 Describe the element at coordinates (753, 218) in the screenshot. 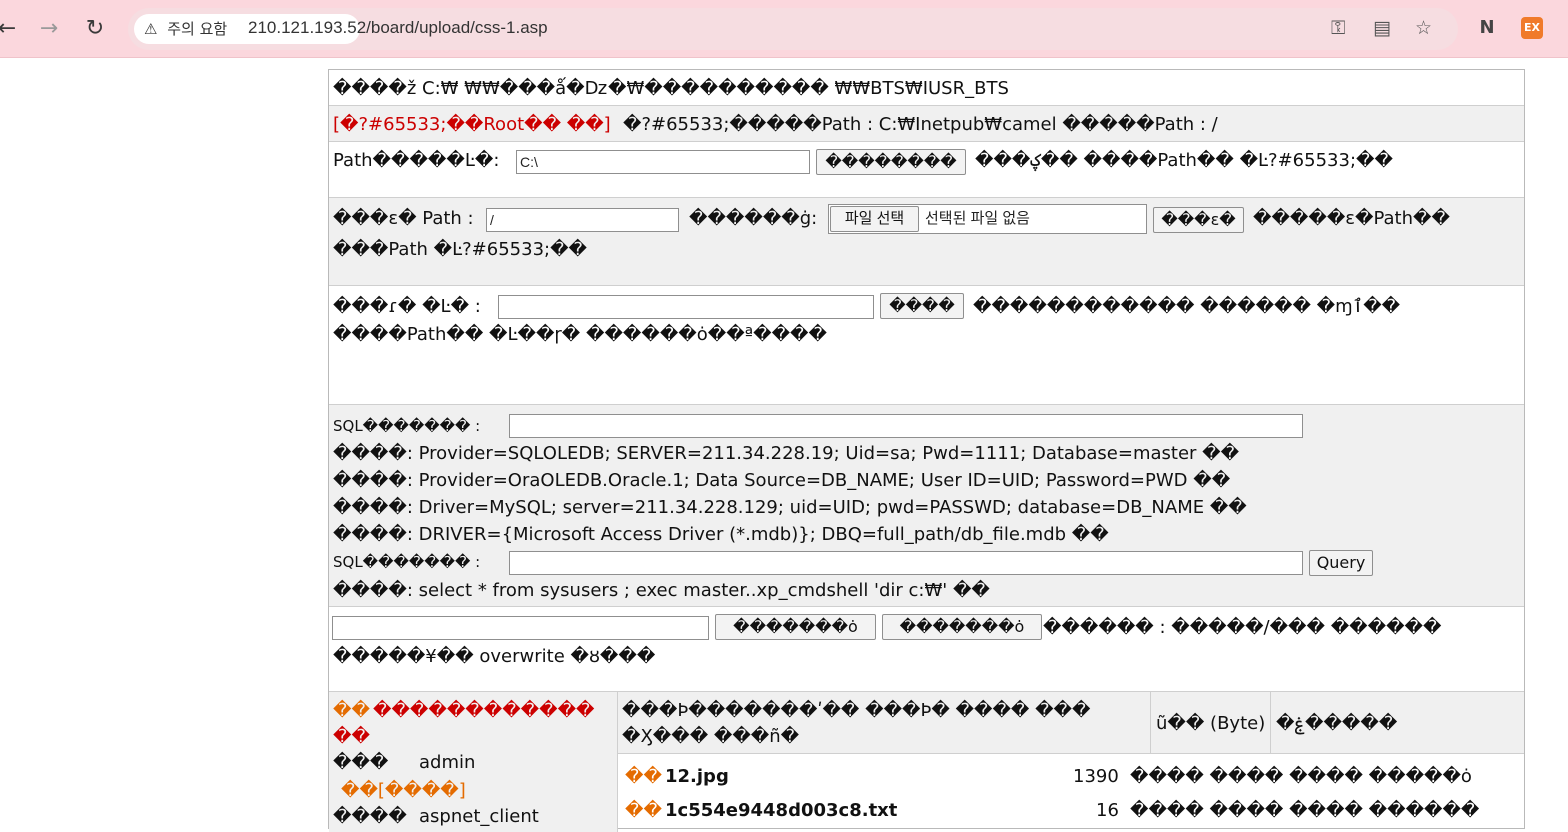

I see `upload-file-label: ������ġ:` at that location.